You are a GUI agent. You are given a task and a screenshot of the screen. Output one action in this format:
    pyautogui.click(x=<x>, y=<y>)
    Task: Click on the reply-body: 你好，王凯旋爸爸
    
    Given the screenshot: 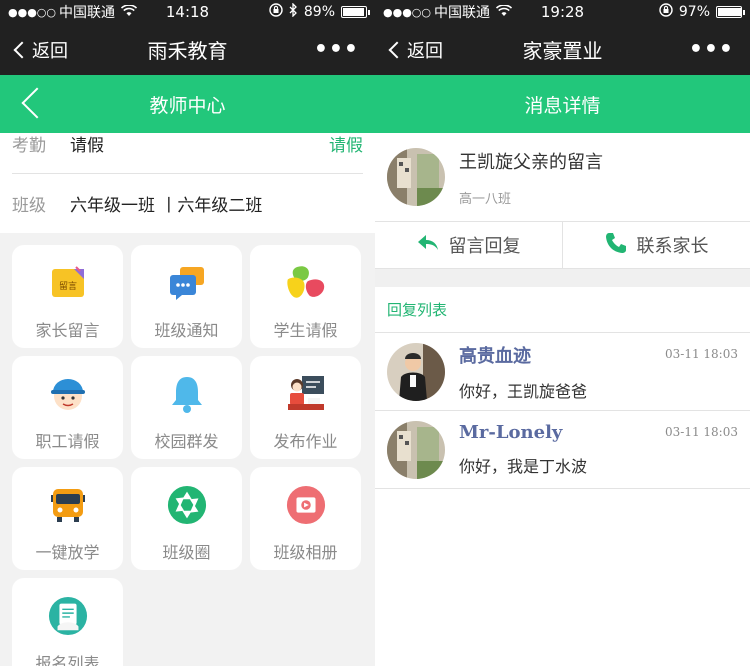 What is the action you would take?
    pyautogui.click(x=523, y=391)
    